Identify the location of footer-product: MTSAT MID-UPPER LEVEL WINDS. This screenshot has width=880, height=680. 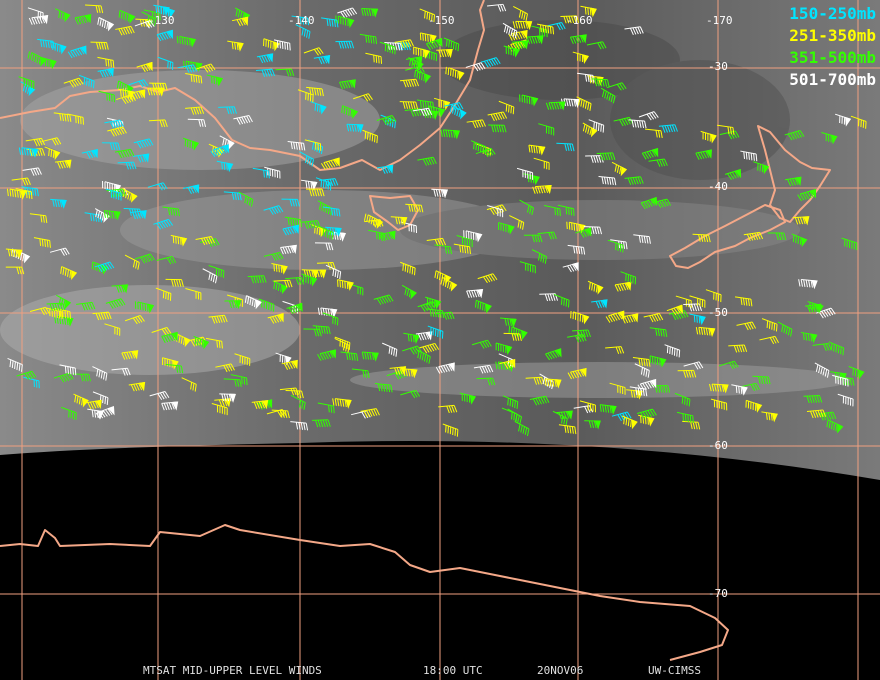
(232, 670).